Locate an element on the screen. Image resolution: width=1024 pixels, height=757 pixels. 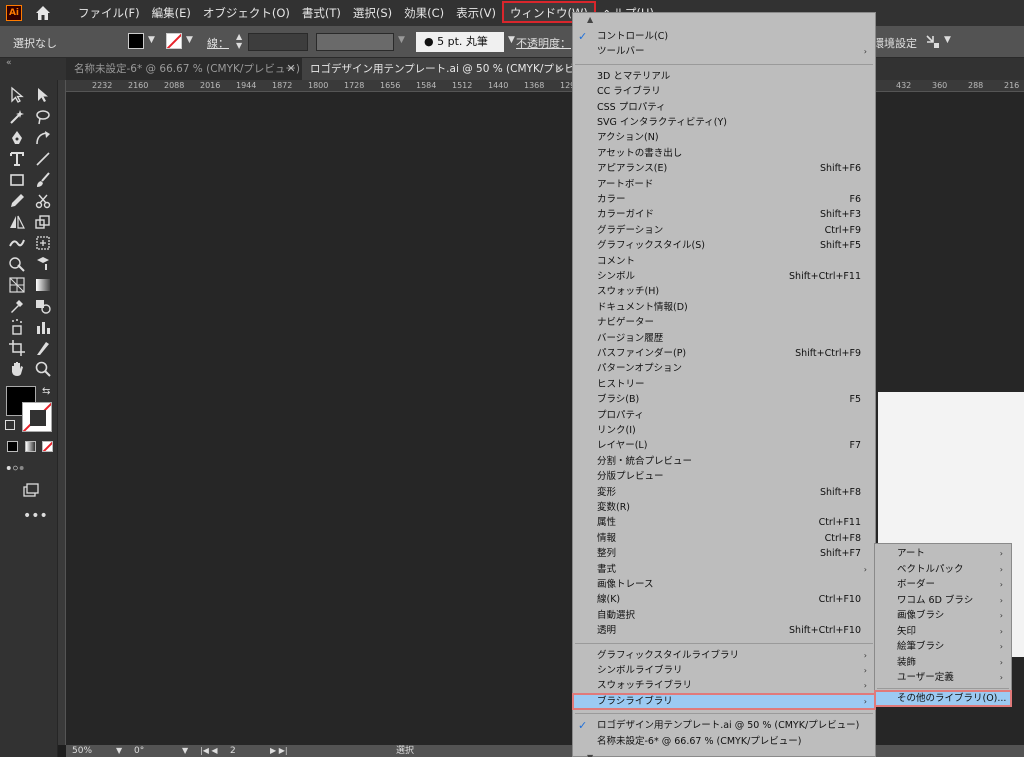
menu-2: オブジェクト(O) is located at coordinates (246, 13).